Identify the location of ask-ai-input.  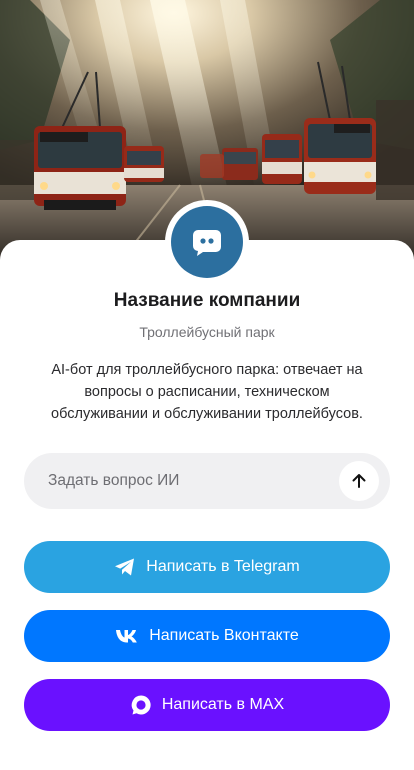
(179, 481).